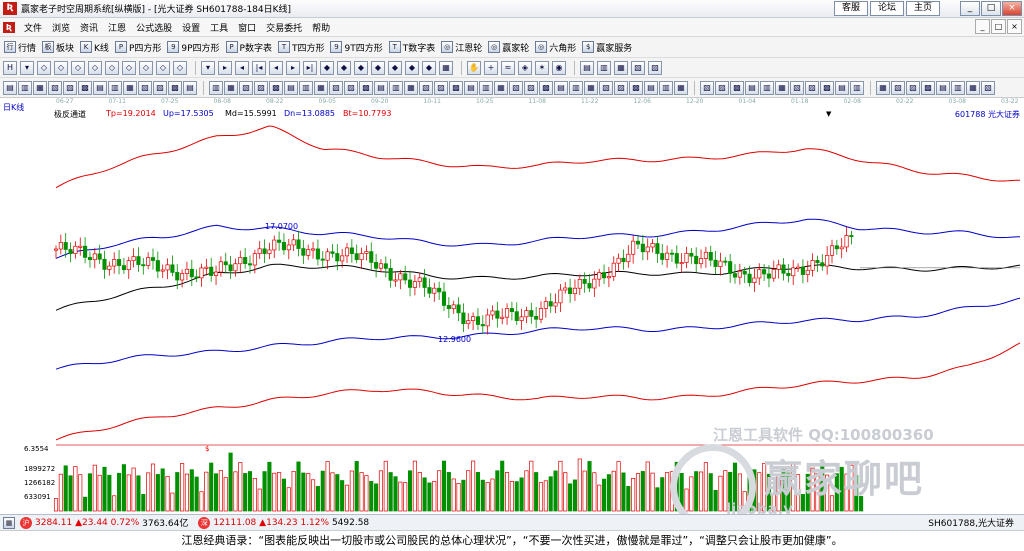 The width and height of the screenshot is (1024, 551). Describe the element at coordinates (284, 27) in the screenshot. I see `menu-trade: 交易委托` at that location.